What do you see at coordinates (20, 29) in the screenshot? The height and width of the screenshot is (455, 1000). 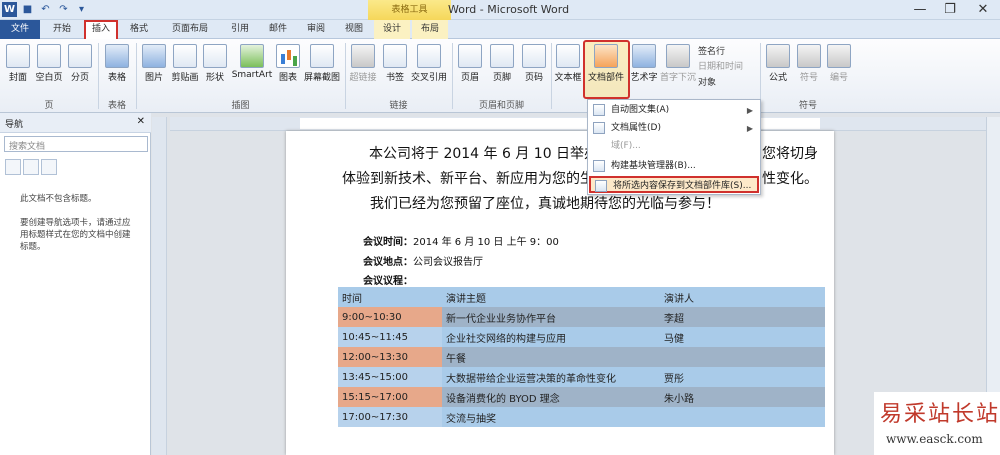 I see `tab-file: 文件` at bounding box center [20, 29].